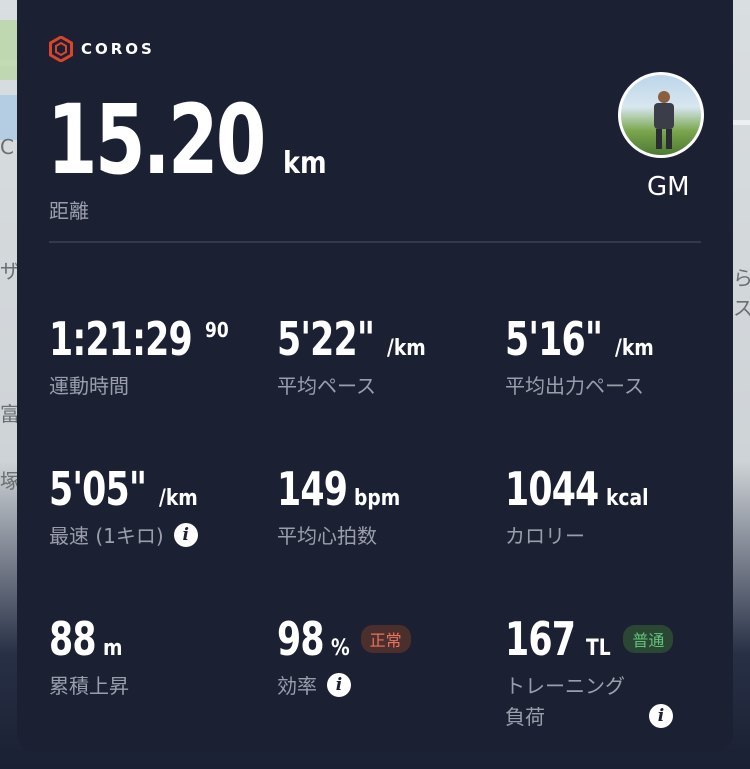 The width and height of the screenshot is (750, 769). I want to click on stat-exercise-time: 1:21:29 90 運動時間, so click(141, 355).